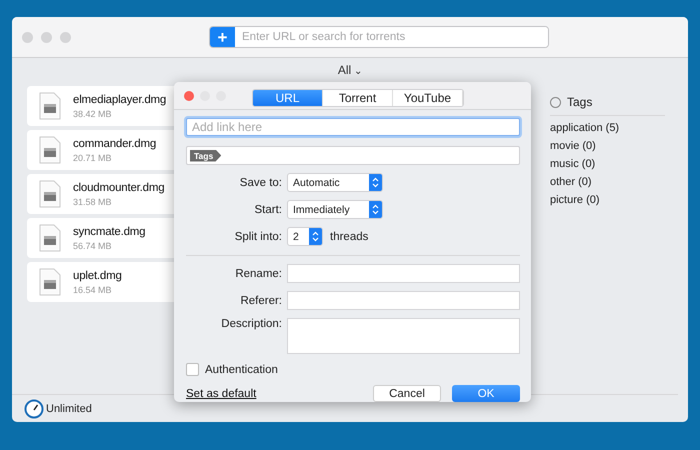 Image resolution: width=700 pixels, height=450 pixels. What do you see at coordinates (579, 102) in the screenshot?
I see `tags-title: Tags` at bounding box center [579, 102].